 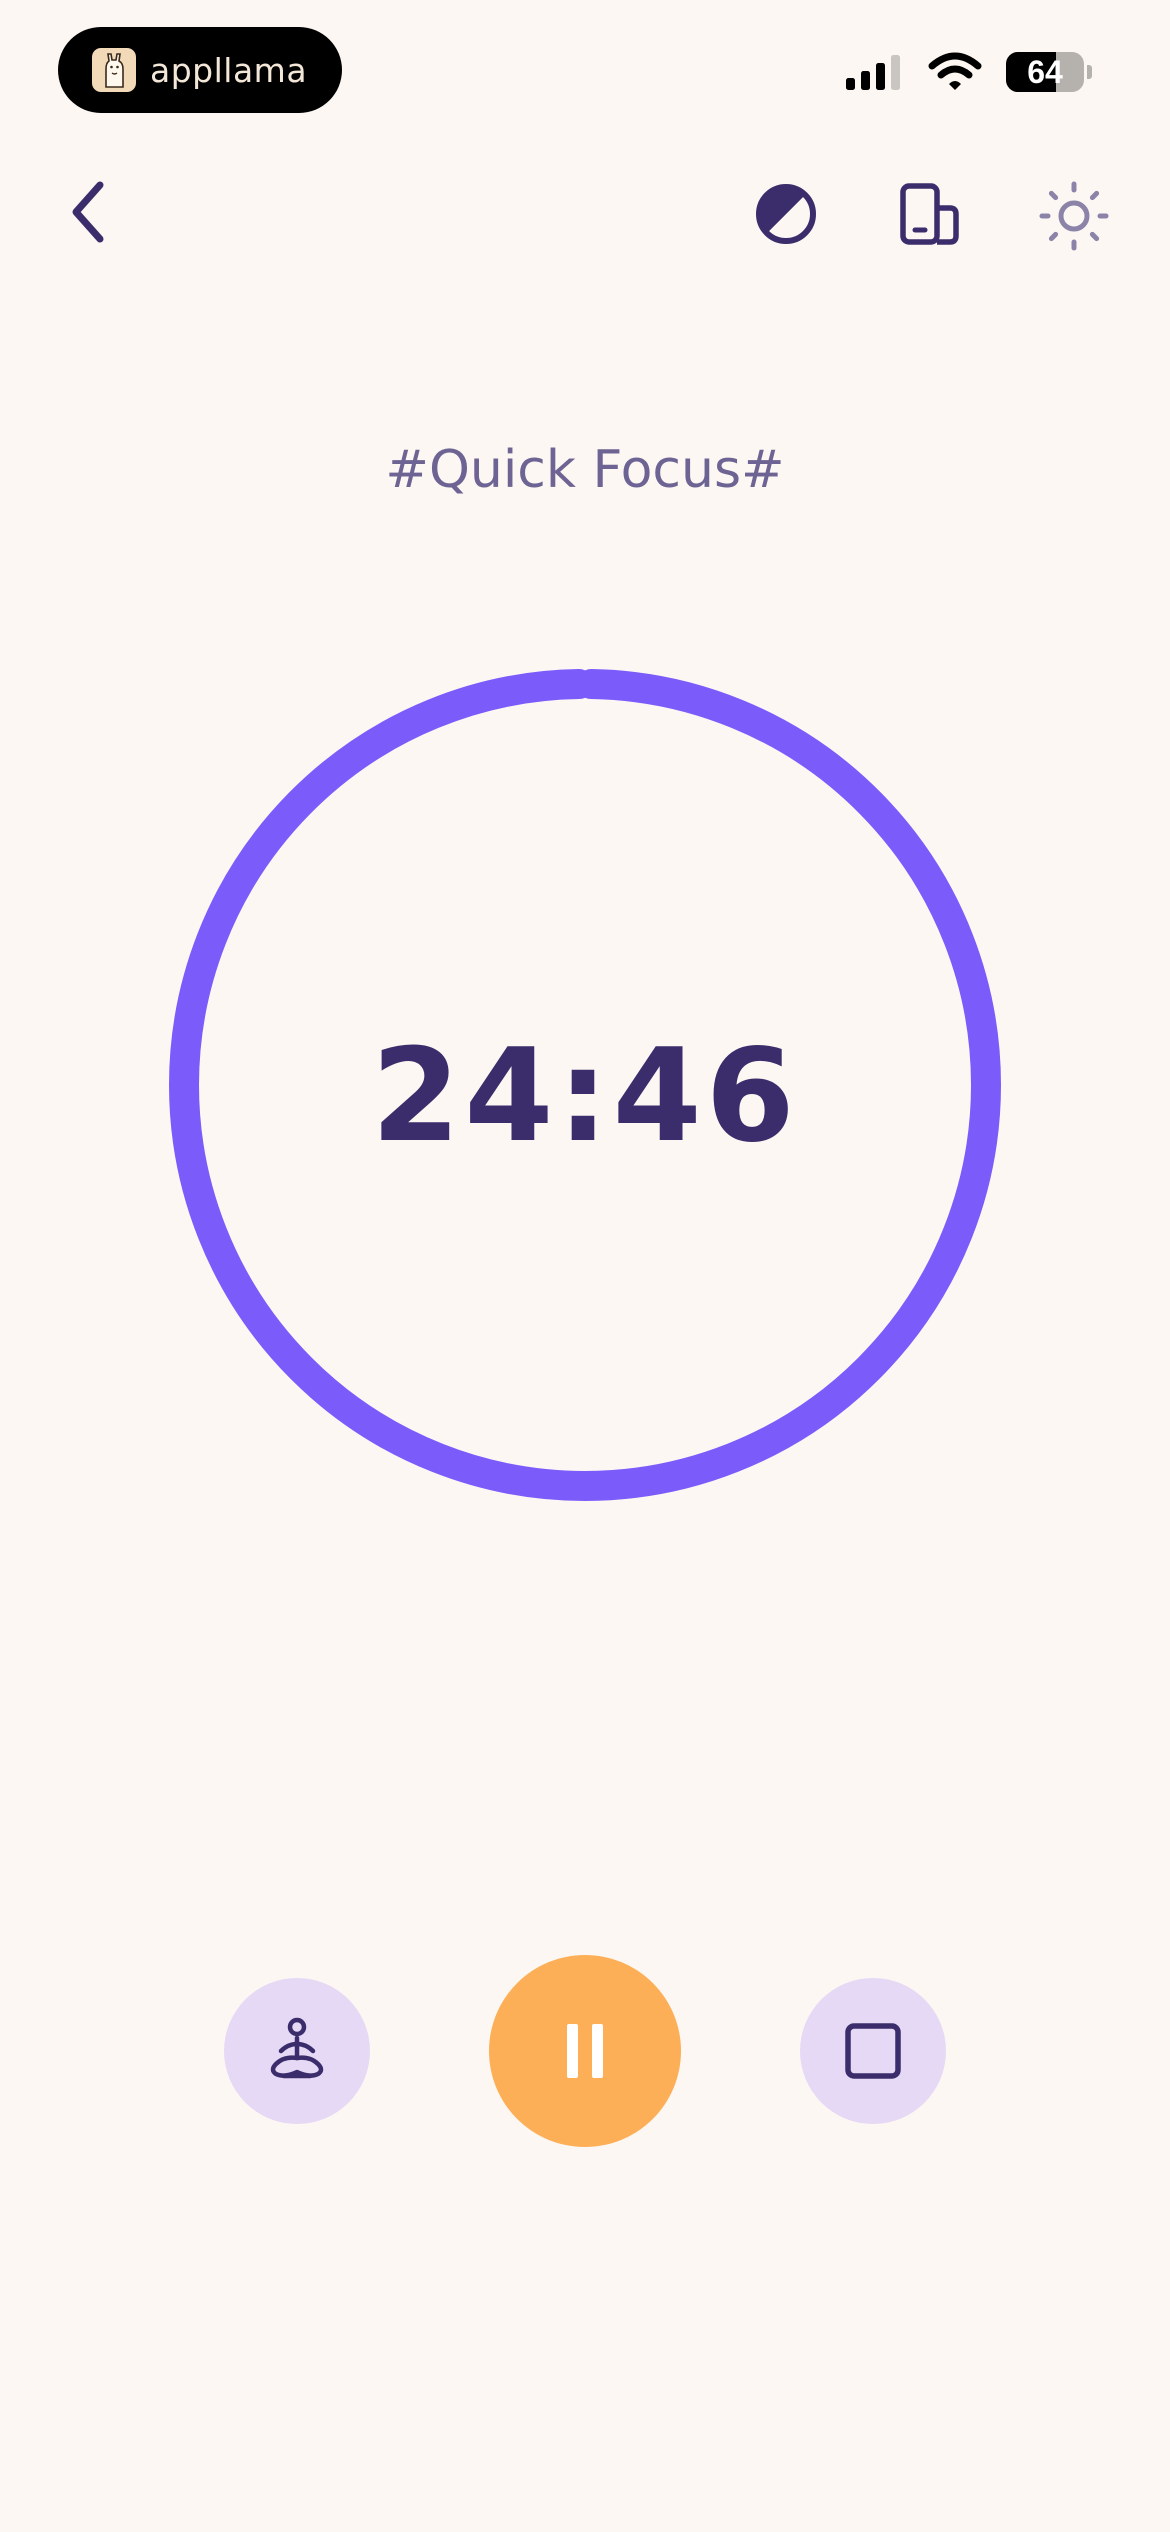 What do you see at coordinates (114, 70) in the screenshot?
I see `llama-logo-icon` at bounding box center [114, 70].